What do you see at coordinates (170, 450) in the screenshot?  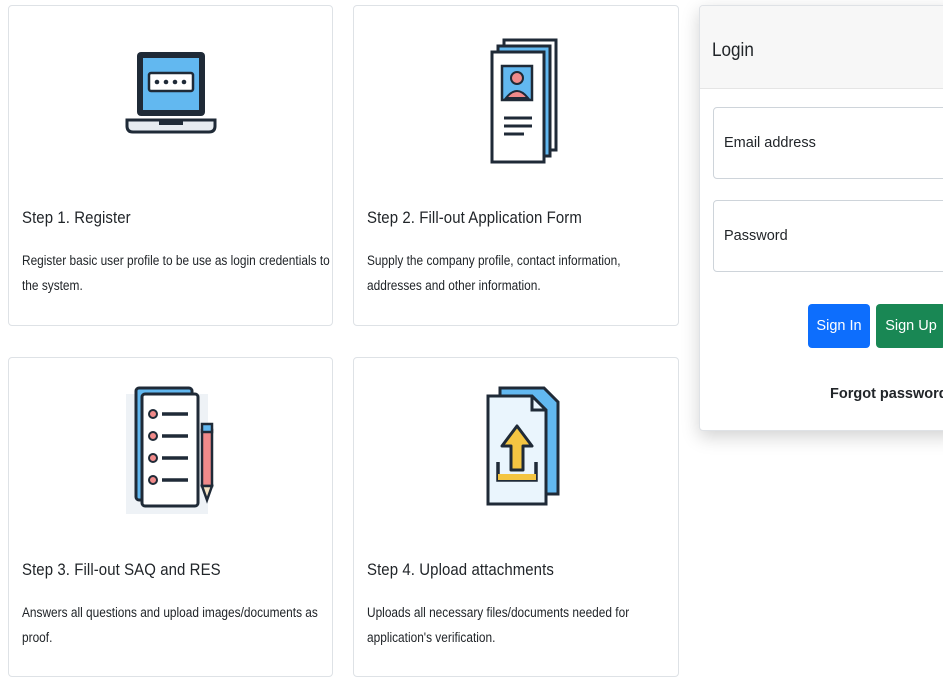 I see `checklist-pencil-icon` at bounding box center [170, 450].